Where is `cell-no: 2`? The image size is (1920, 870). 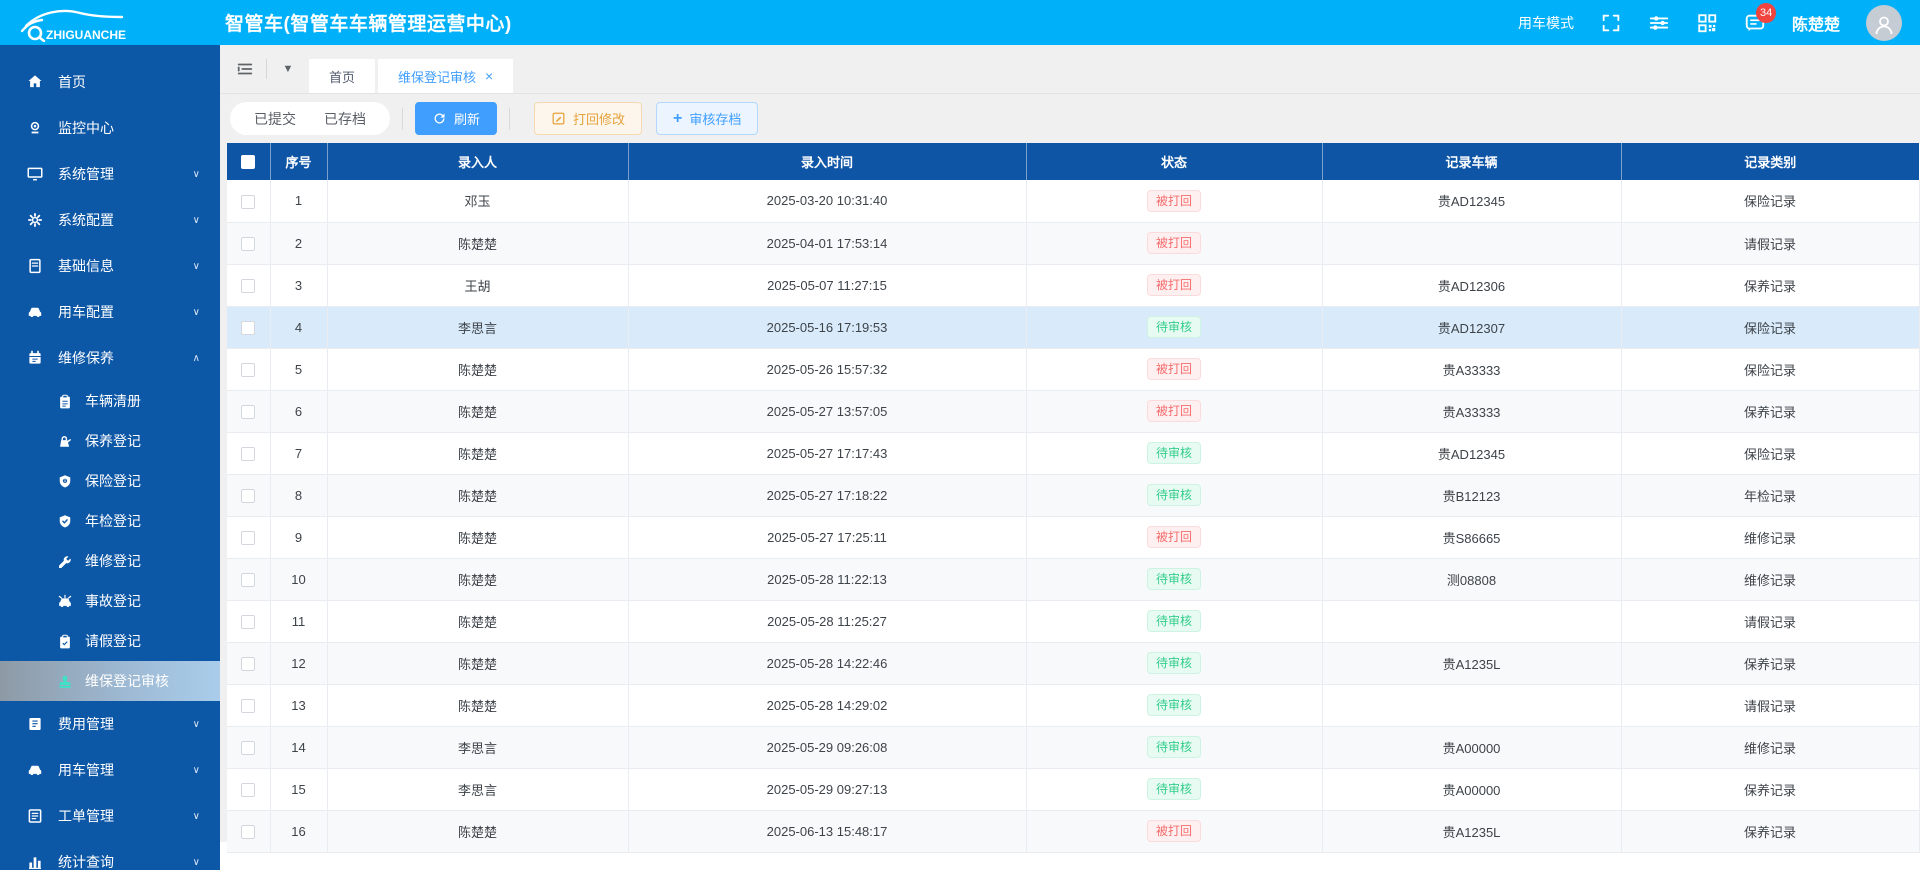 cell-no: 2 is located at coordinates (299, 243).